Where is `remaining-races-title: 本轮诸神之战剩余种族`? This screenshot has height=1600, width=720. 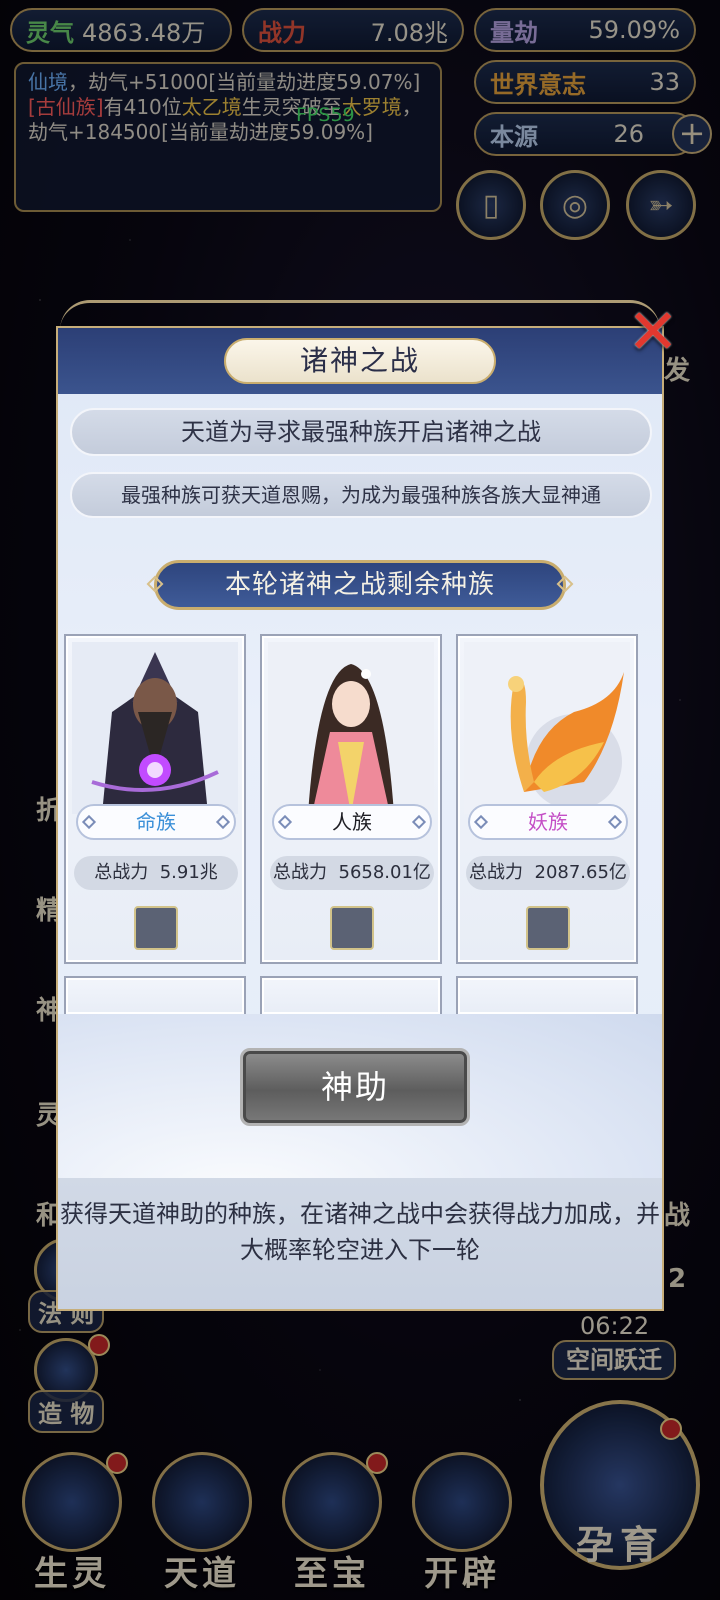
remaining-races-title: 本轮诸神之战剩余种族 is located at coordinates (360, 585).